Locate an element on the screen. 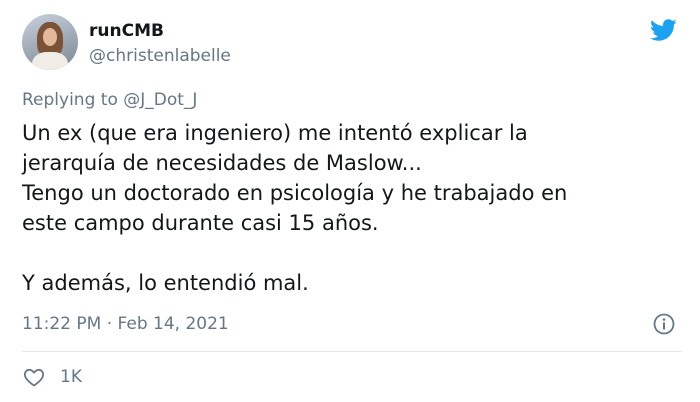  like-button: 1K is located at coordinates (52, 377).